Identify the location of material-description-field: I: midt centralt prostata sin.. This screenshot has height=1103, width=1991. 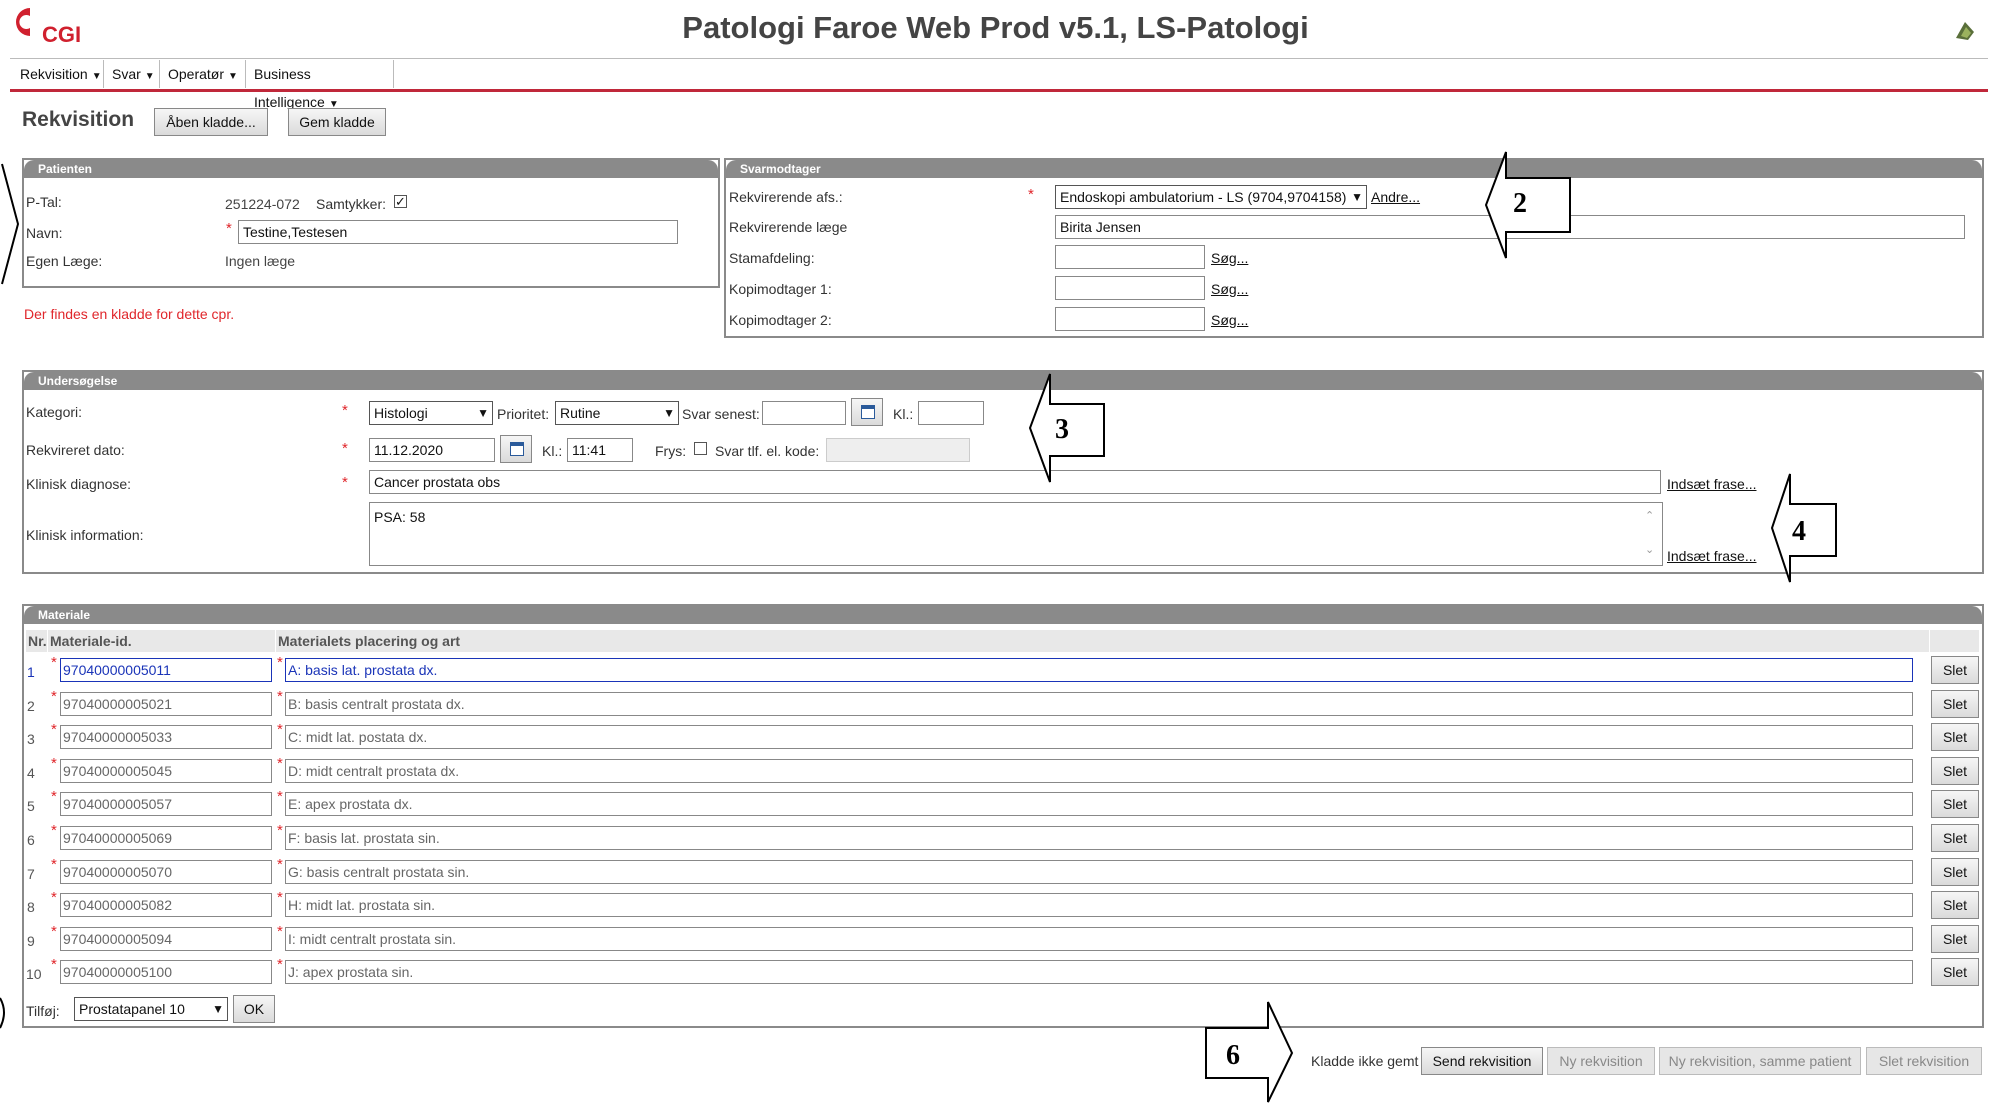
(1099, 939).